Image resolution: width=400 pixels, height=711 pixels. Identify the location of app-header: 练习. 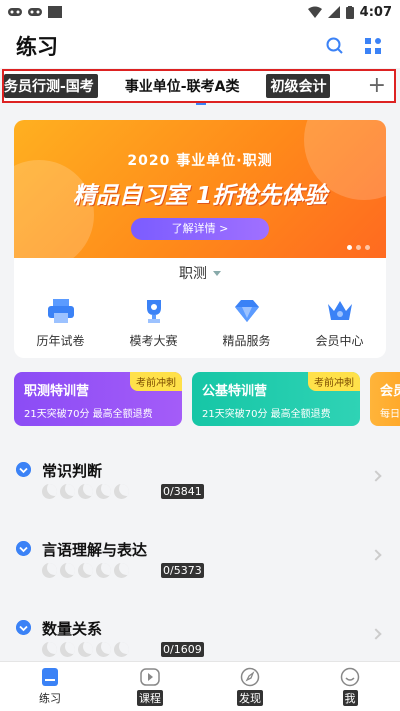
(200, 46).